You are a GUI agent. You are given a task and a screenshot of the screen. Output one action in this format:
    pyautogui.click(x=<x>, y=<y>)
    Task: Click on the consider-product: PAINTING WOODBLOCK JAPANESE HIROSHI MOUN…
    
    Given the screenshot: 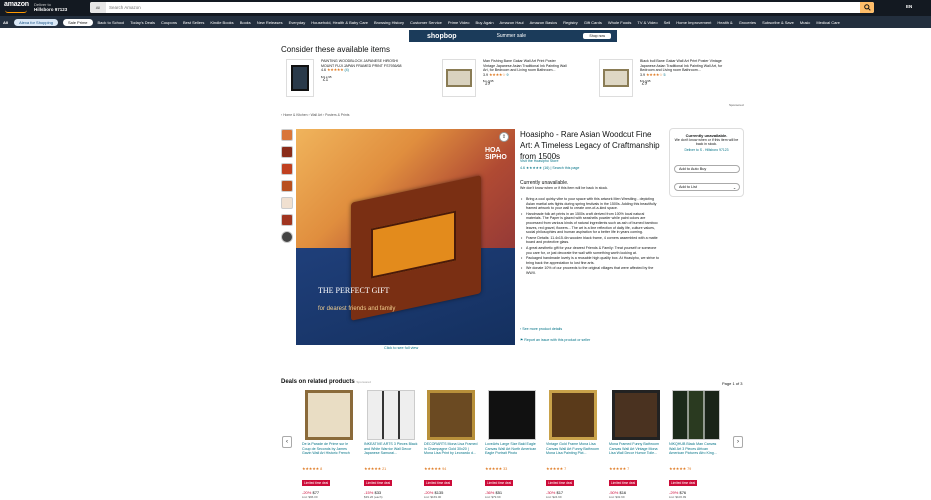 What is the action you would take?
    pyautogui.click(x=346, y=79)
    